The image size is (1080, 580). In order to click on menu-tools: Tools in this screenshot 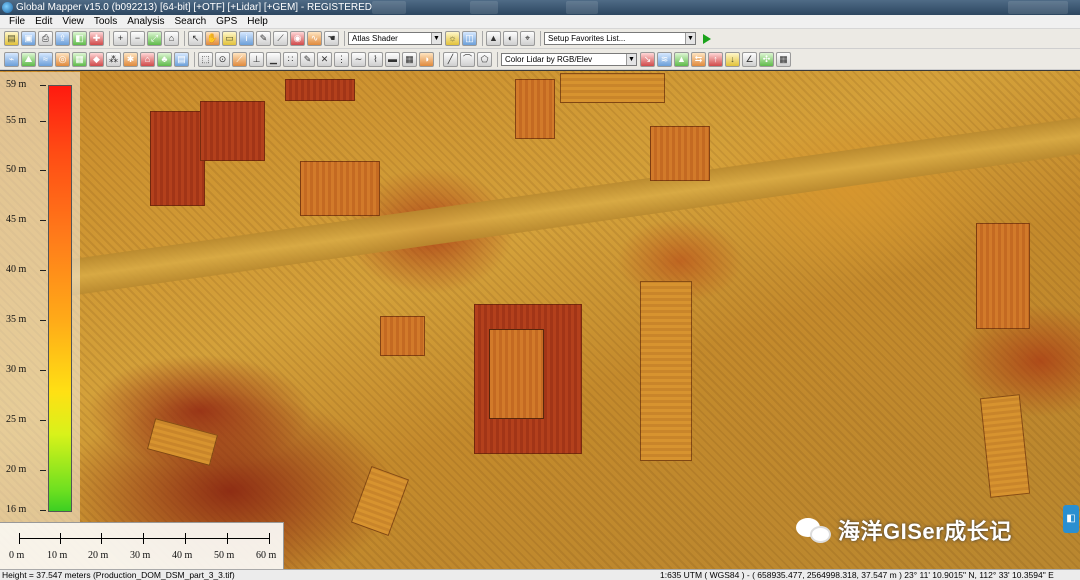, I will do `click(105, 22)`.